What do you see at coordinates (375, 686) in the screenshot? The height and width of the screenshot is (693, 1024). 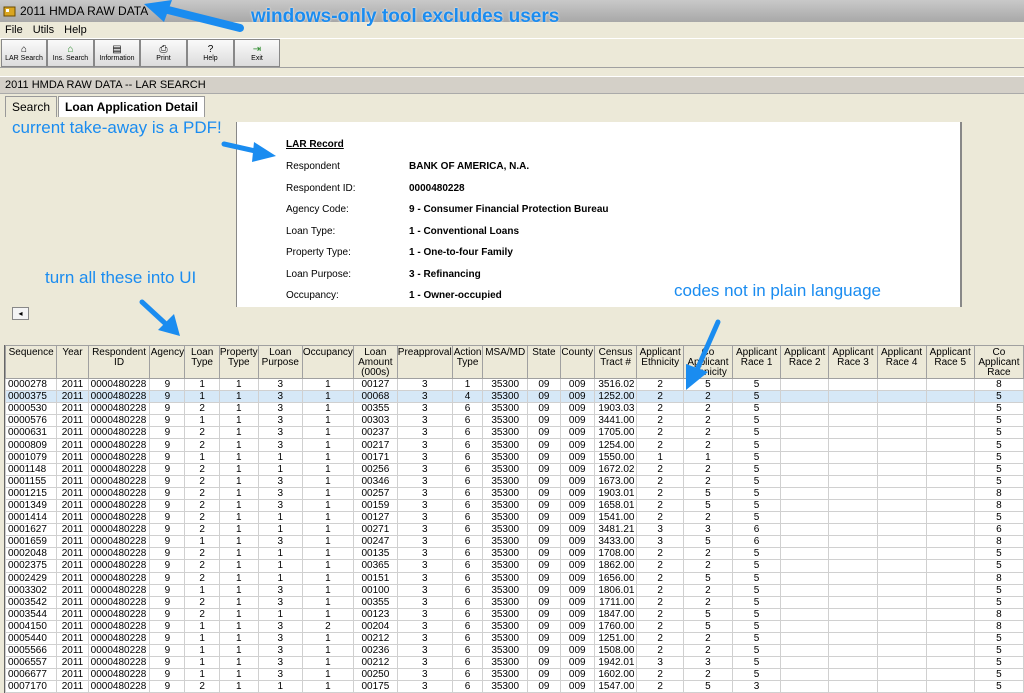 I see `table-cell: 00175` at bounding box center [375, 686].